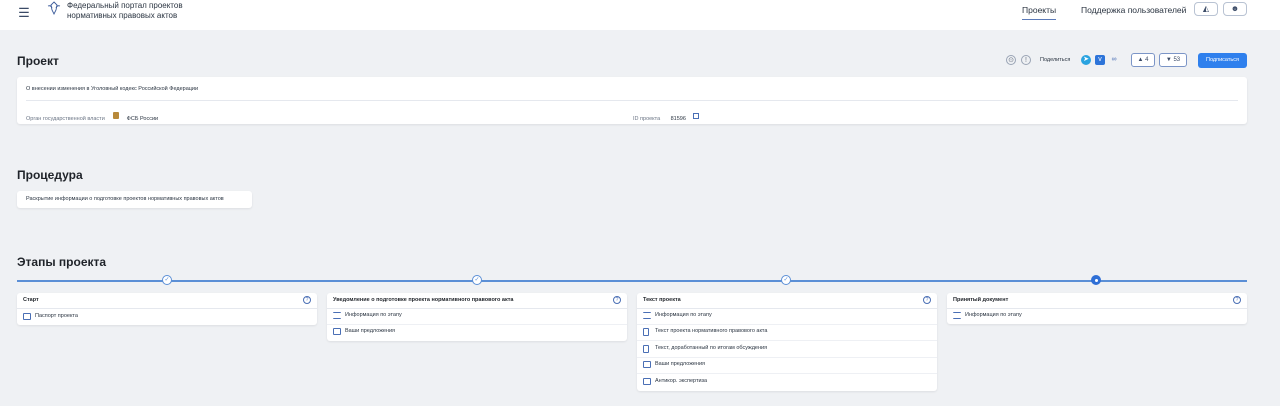  What do you see at coordinates (678, 119) in the screenshot?
I see `project-id-value: 81596` at bounding box center [678, 119].